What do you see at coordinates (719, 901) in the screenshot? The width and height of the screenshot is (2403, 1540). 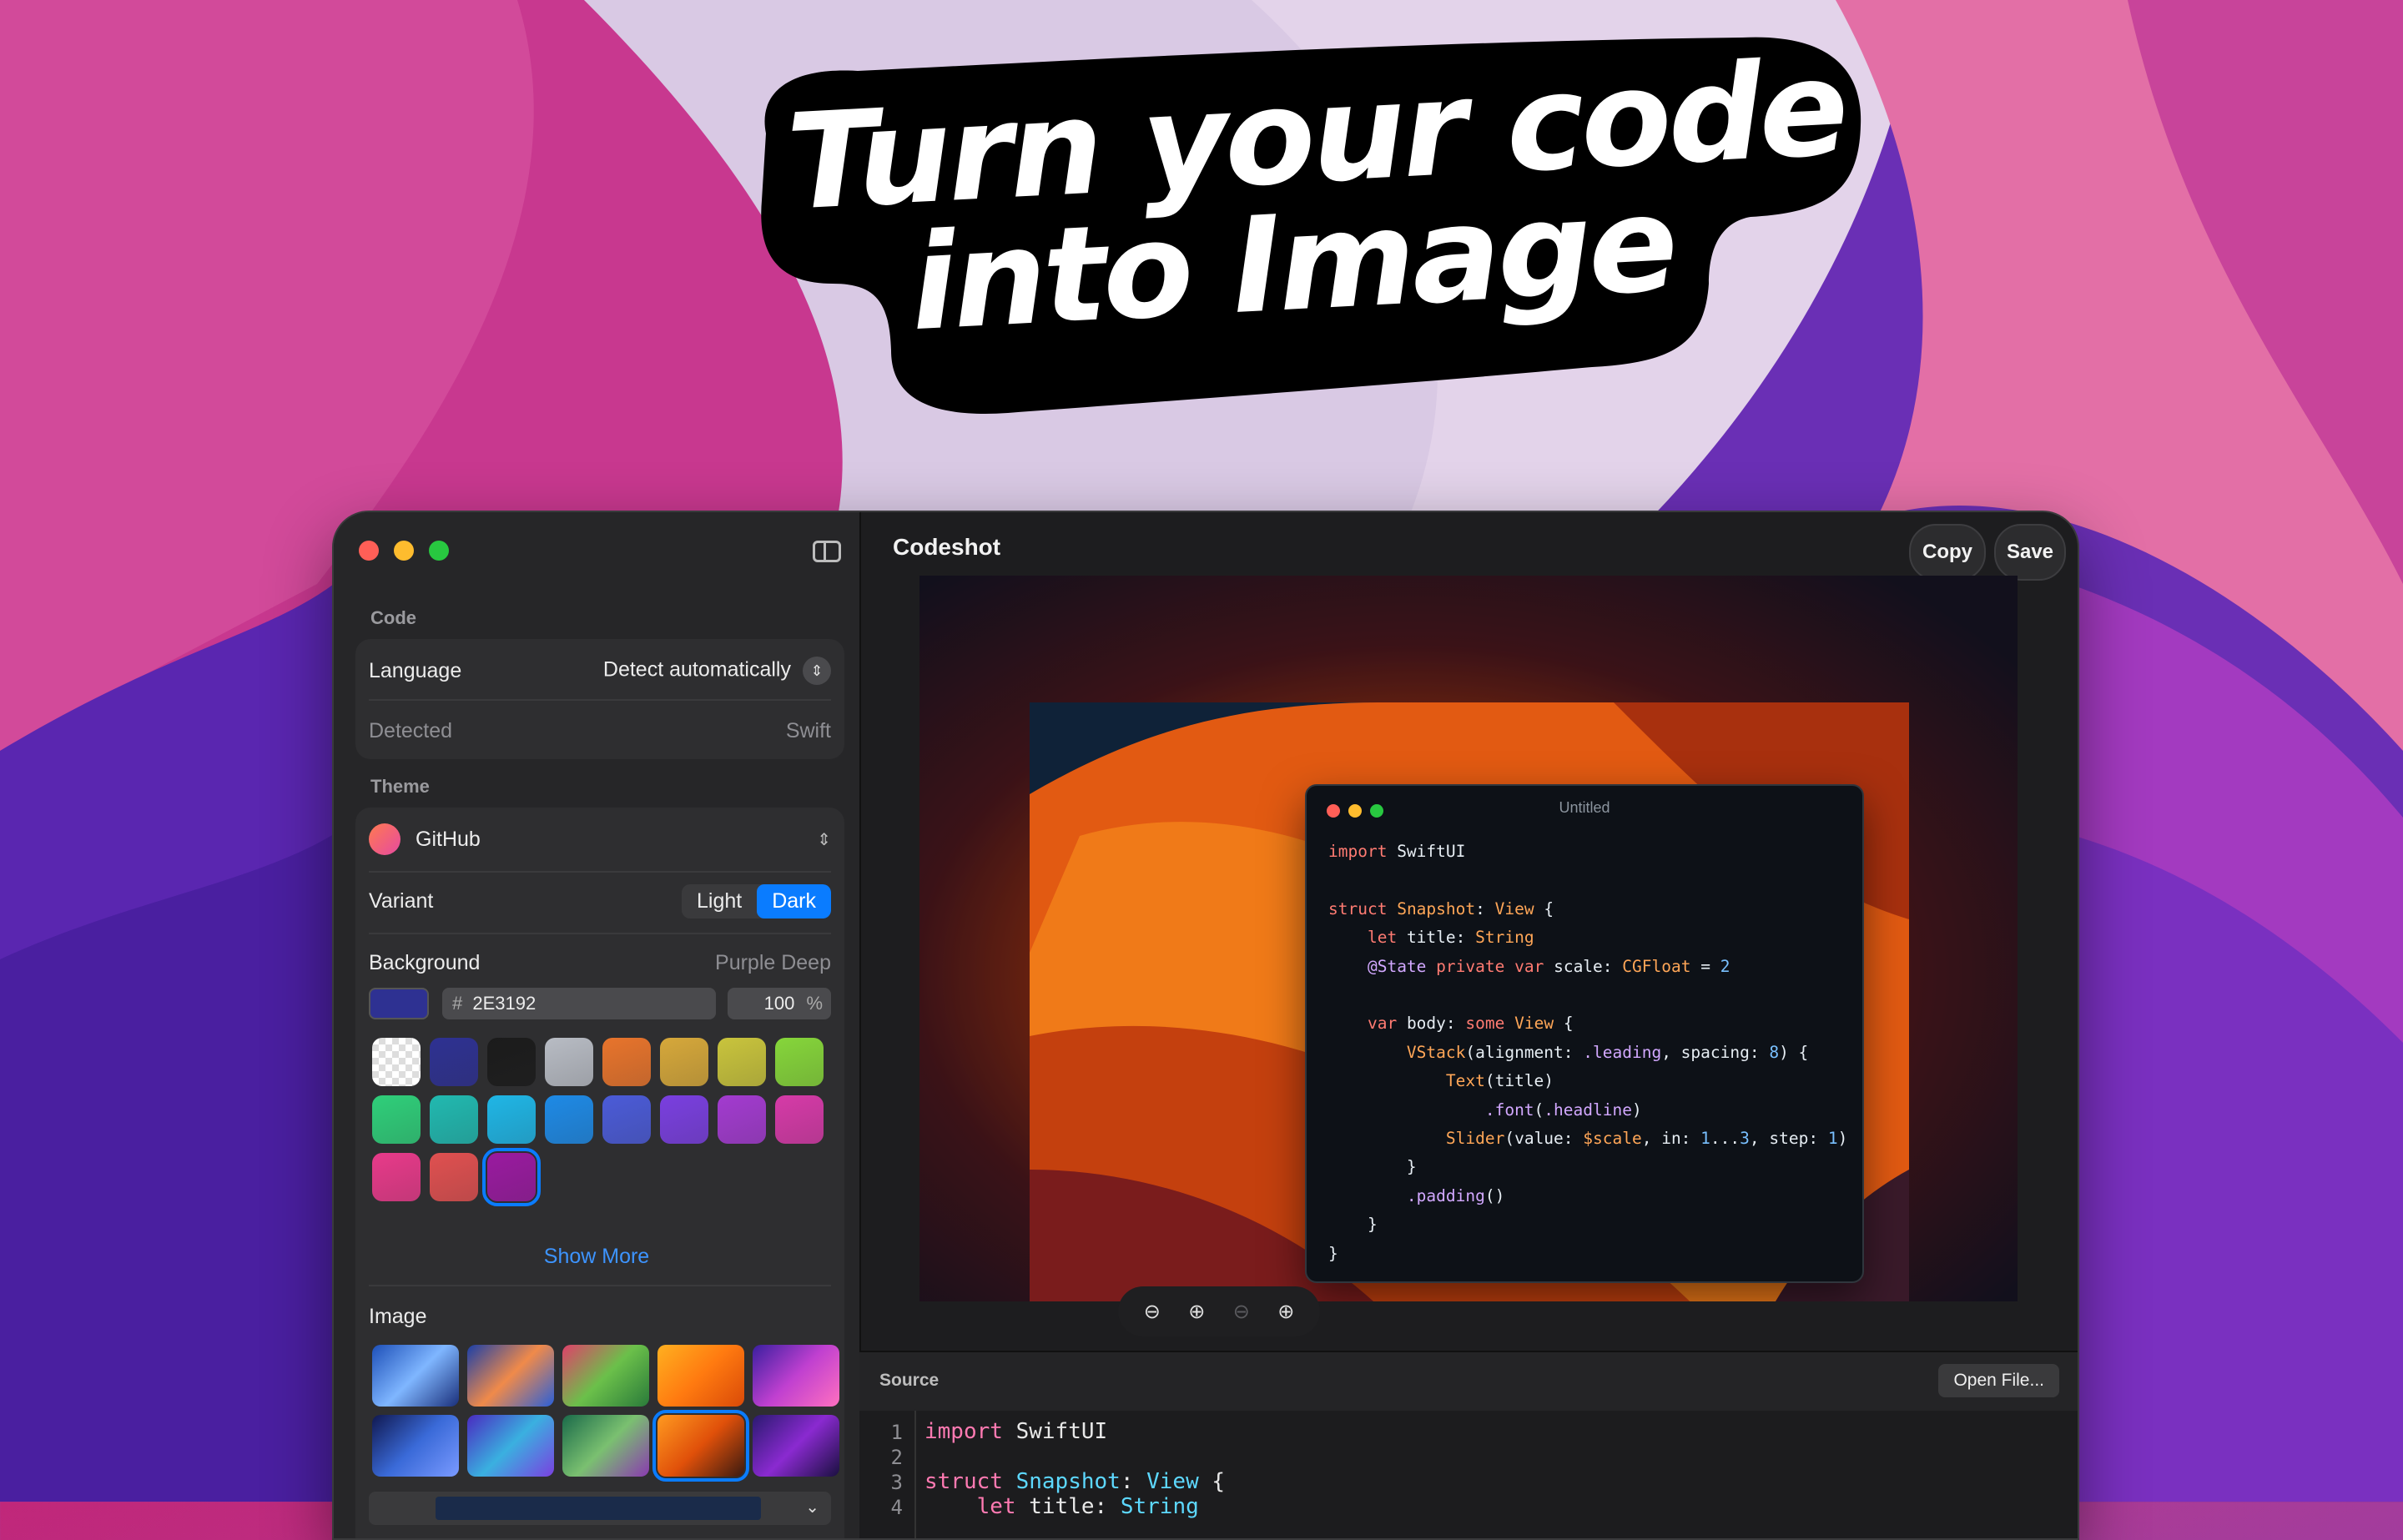 I see `variant-light: Light` at bounding box center [719, 901].